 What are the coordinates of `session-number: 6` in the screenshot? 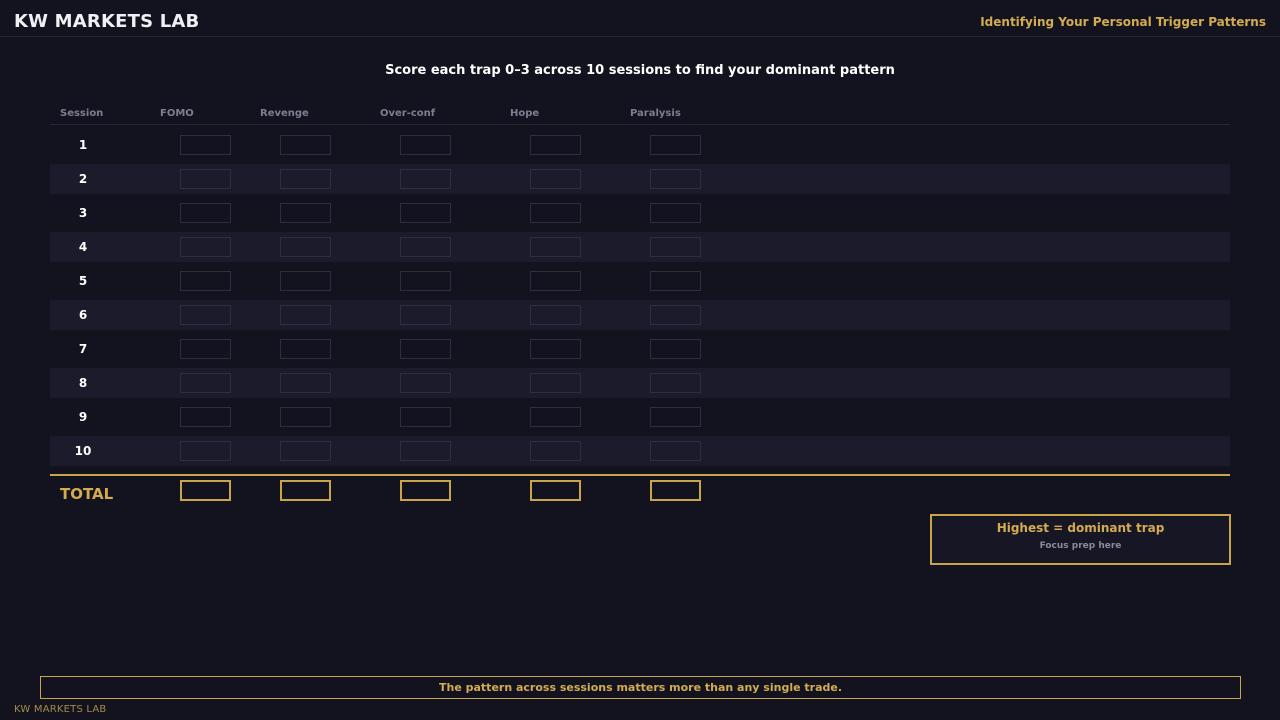 It's located at (83, 315).